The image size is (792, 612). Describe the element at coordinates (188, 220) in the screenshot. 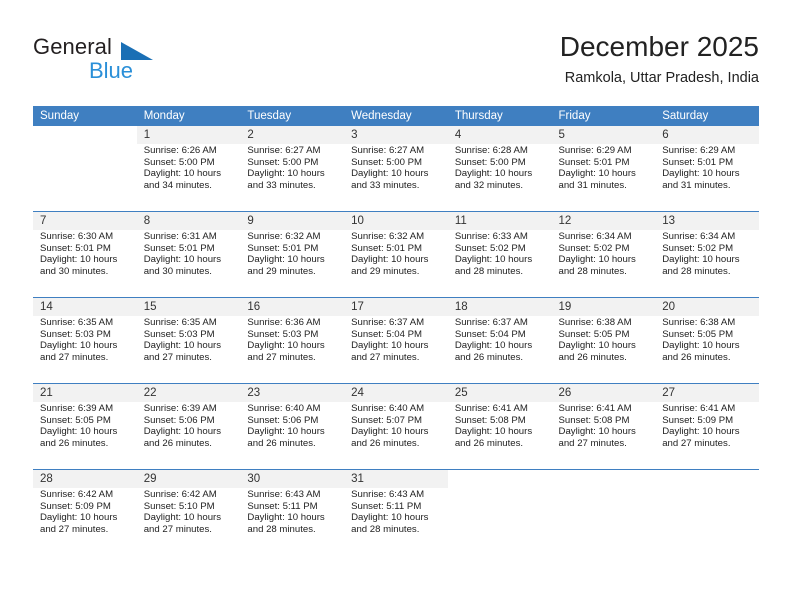

I see `day-number: 8` at that location.